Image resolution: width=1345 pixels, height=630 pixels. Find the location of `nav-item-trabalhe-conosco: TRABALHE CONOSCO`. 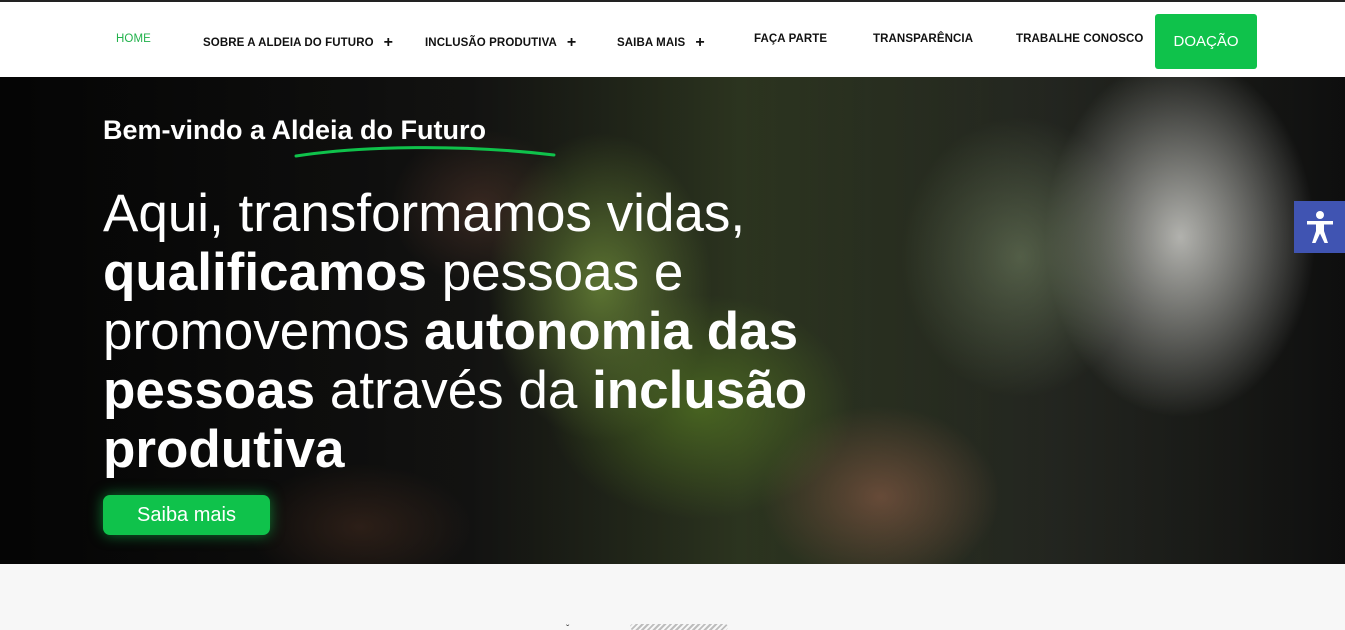

nav-item-trabalhe-conosco: TRABALHE CONOSCO is located at coordinates (1079, 39).